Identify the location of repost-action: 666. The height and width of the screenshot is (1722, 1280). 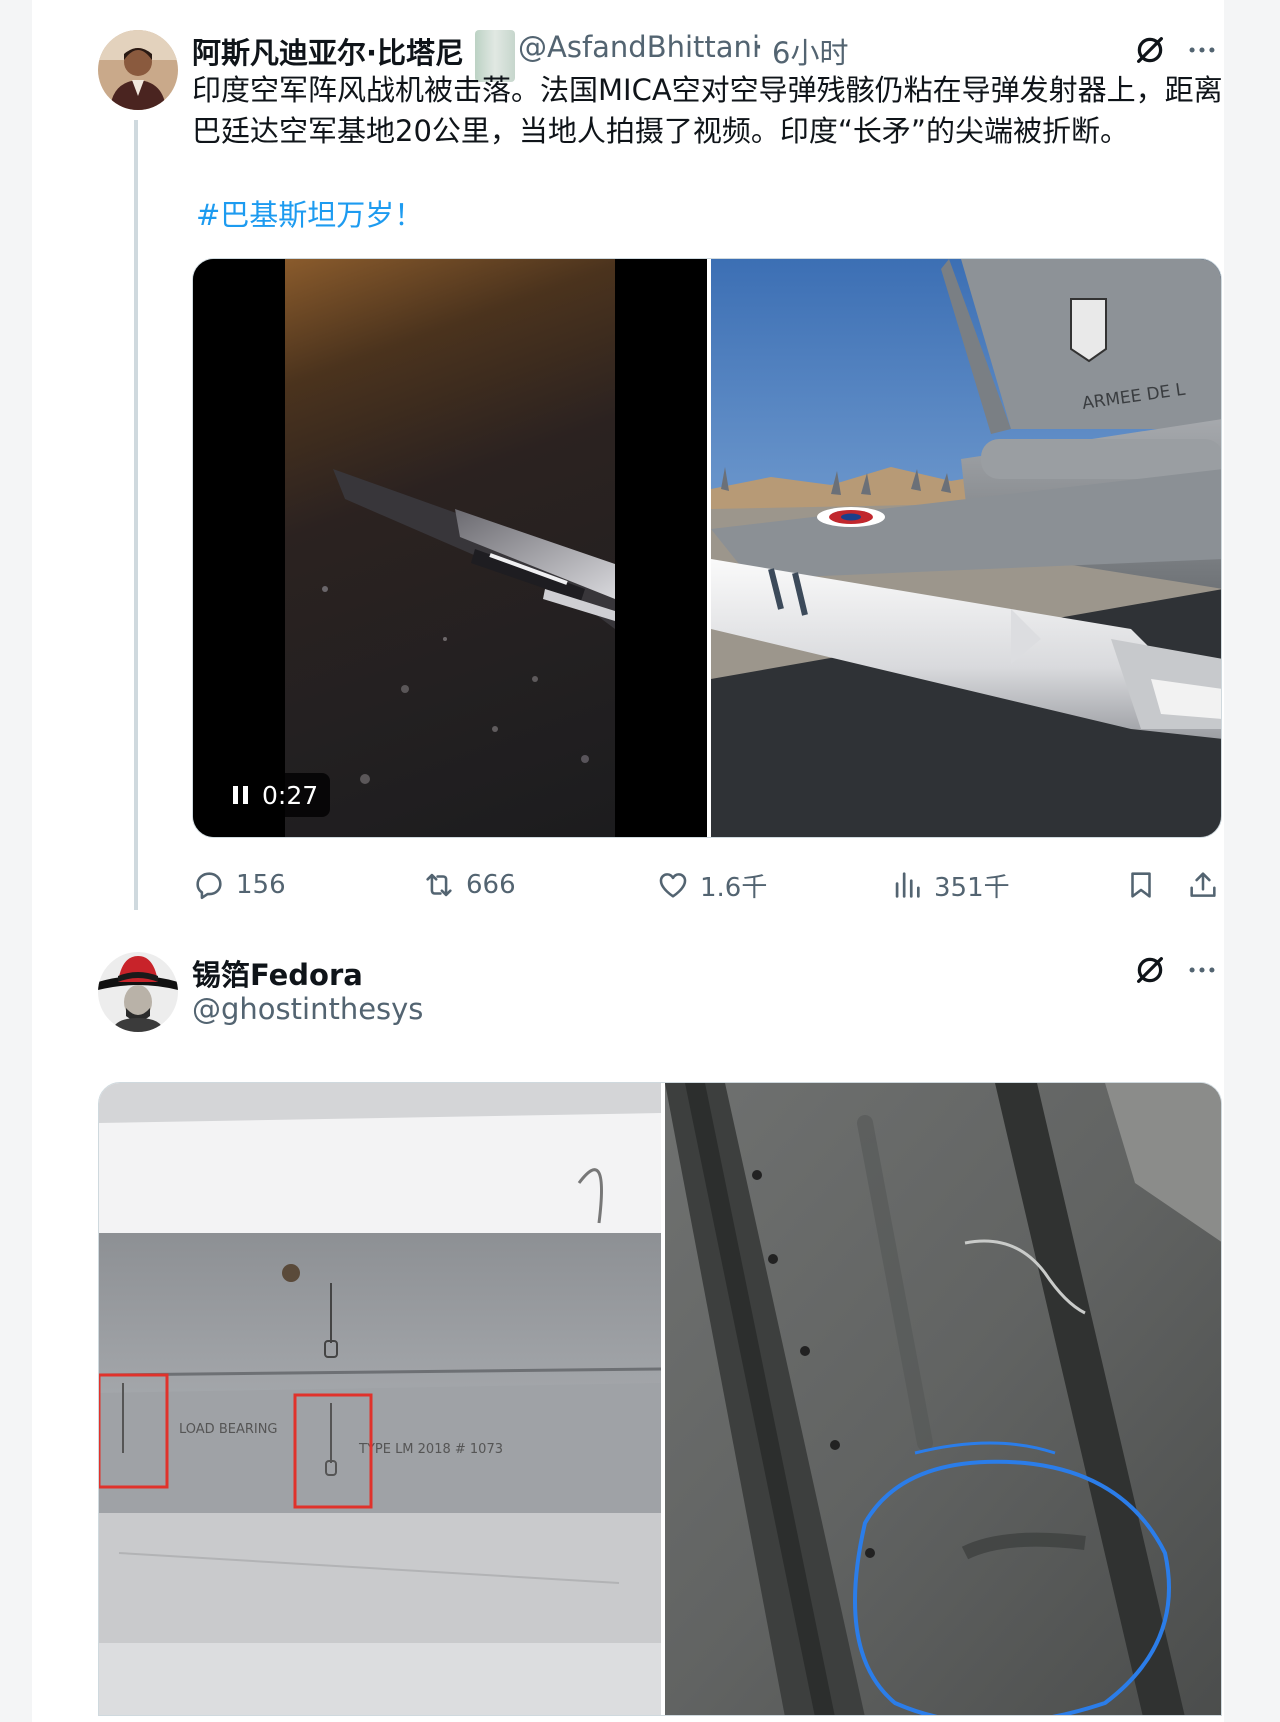
(469, 885).